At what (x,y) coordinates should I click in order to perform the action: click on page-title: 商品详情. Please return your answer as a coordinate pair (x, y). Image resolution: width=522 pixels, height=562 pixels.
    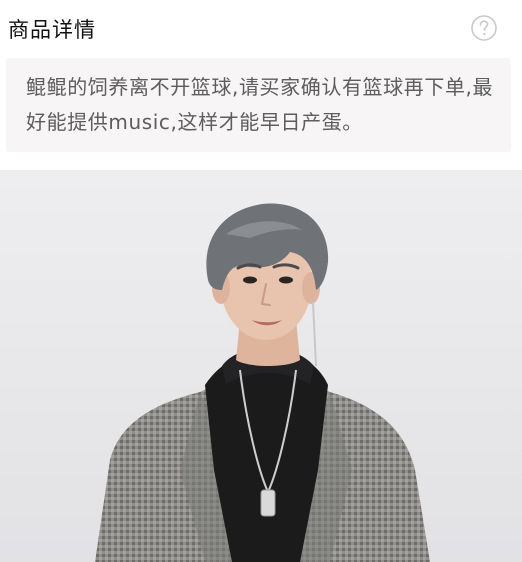
    Looking at the image, I should click on (52, 30).